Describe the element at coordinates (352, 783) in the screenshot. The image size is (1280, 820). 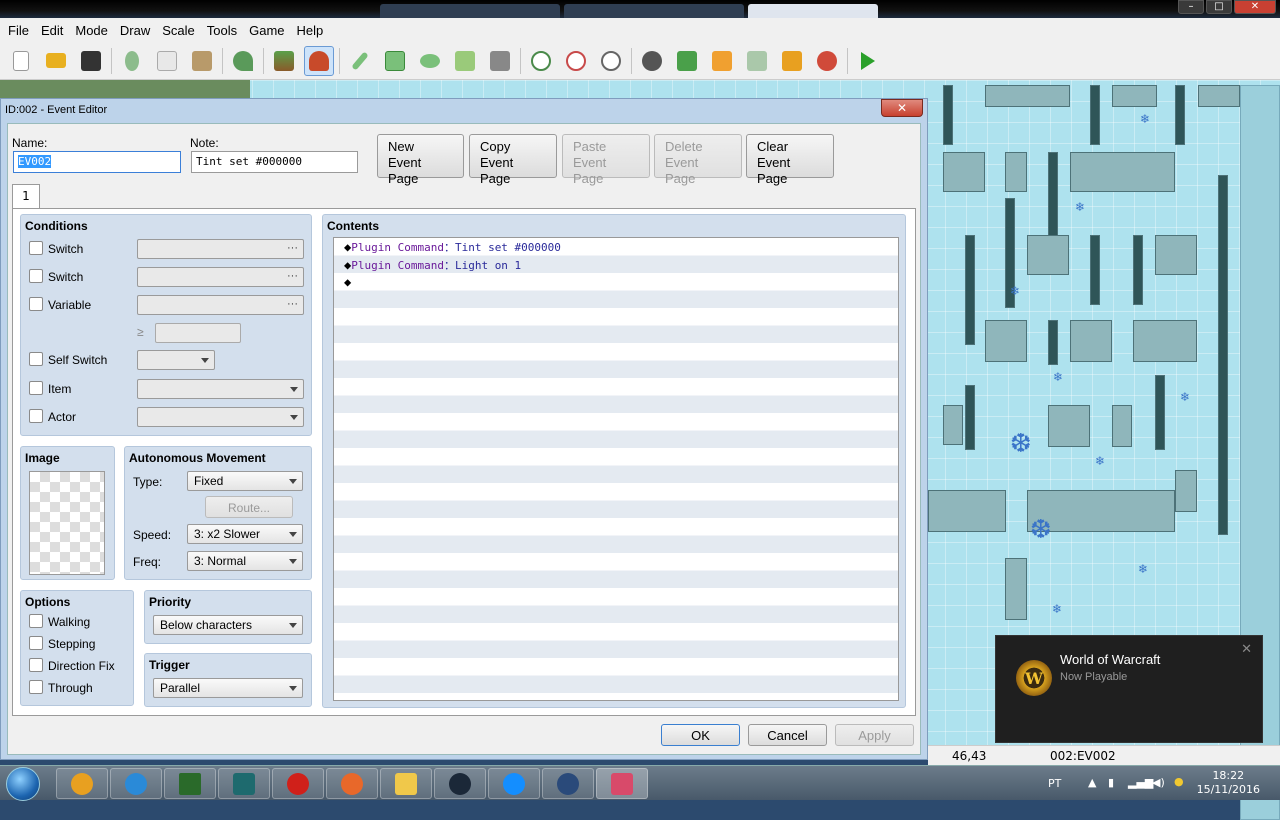
I see `firefox-icon` at that location.